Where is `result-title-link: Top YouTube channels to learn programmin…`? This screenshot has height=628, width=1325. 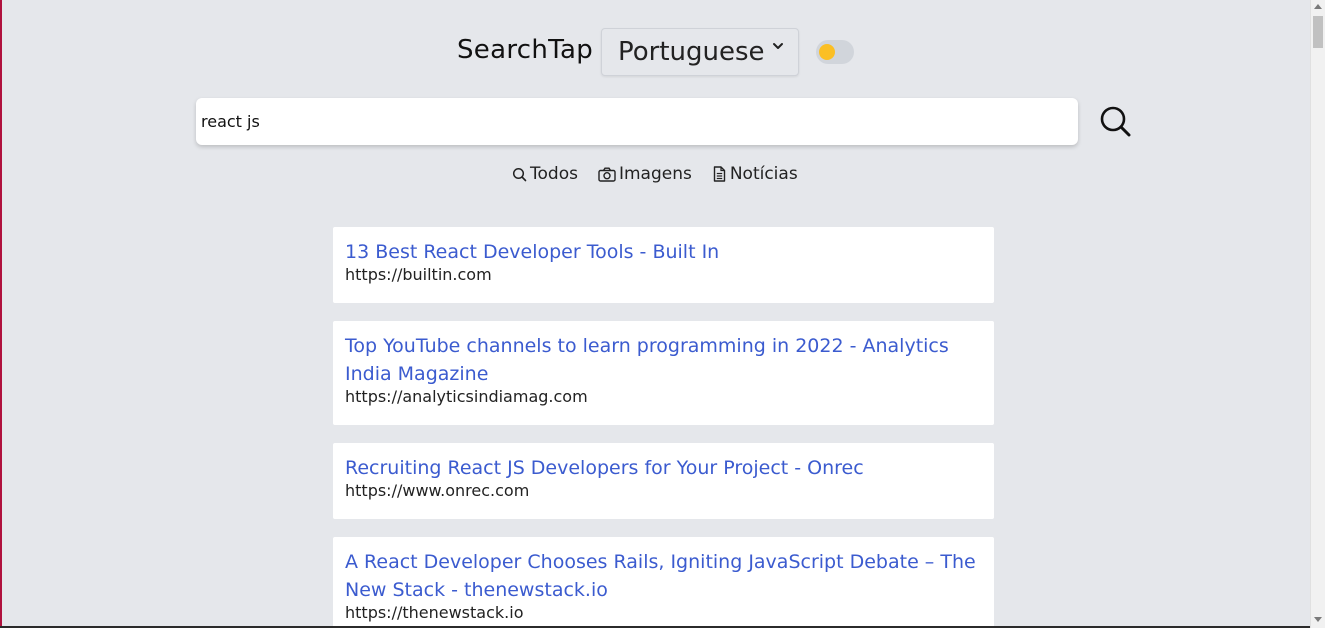
result-title-link: Top YouTube channels to learn programmin… is located at coordinates (663, 360).